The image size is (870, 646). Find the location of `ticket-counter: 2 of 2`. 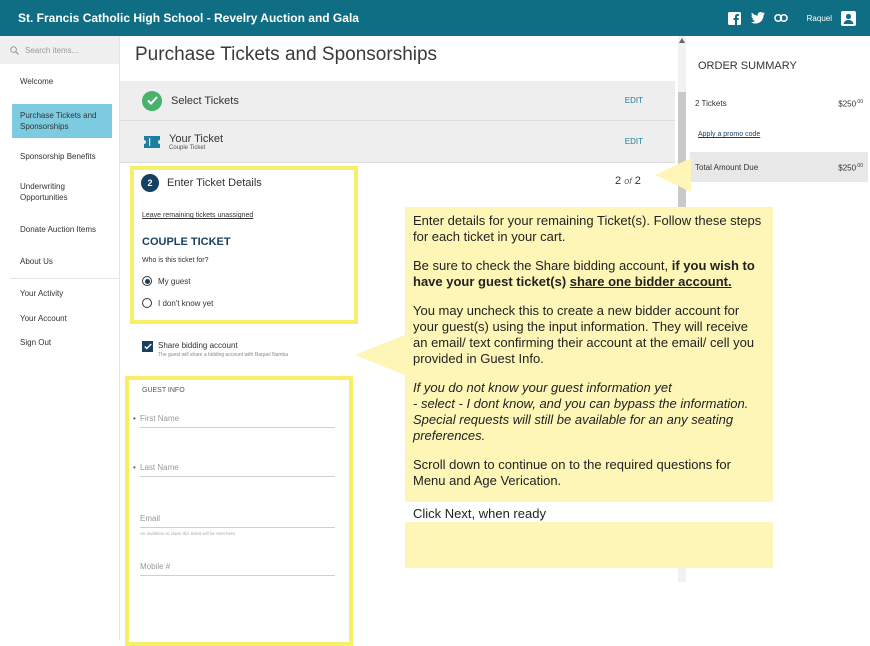

ticket-counter: 2 of 2 is located at coordinates (628, 181).